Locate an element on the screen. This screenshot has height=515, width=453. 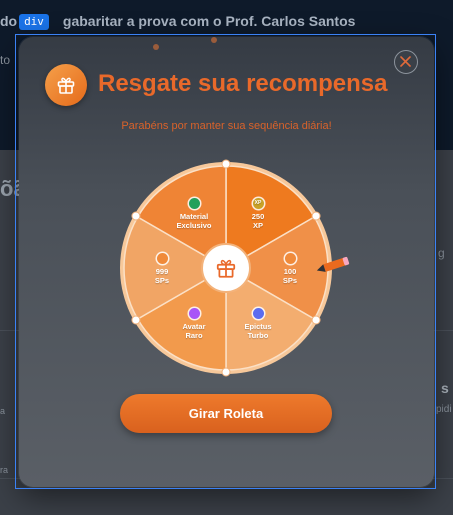
background-side-text: ra is located at coordinates (4, 470).